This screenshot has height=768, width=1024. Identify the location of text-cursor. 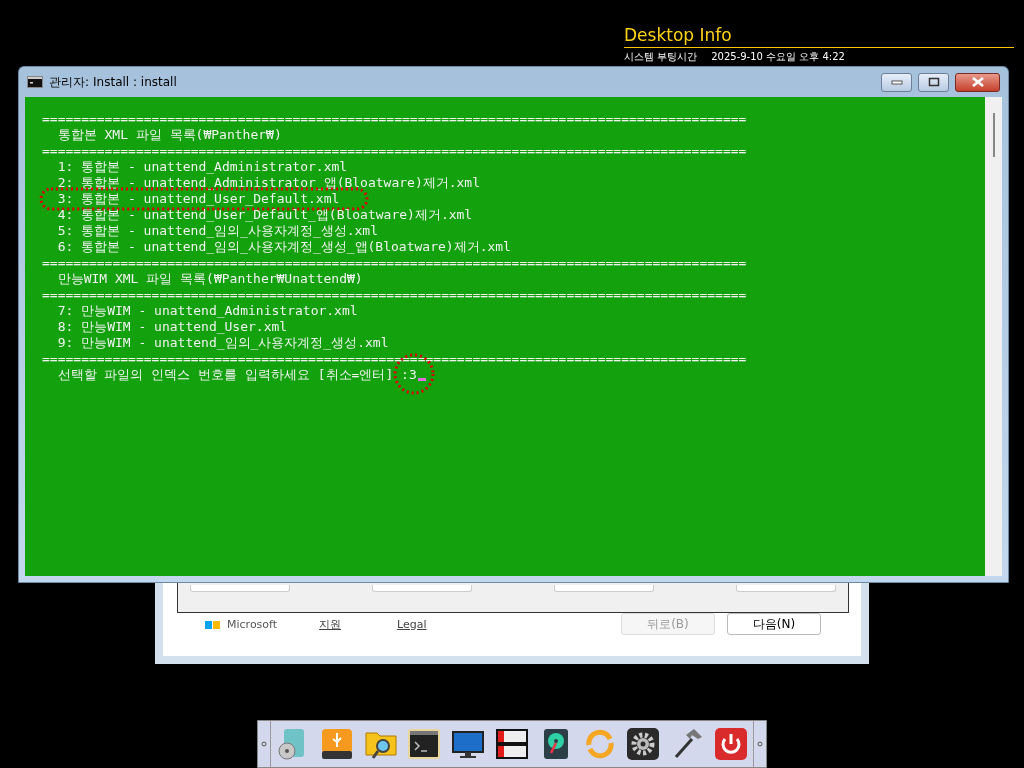
(421, 379).